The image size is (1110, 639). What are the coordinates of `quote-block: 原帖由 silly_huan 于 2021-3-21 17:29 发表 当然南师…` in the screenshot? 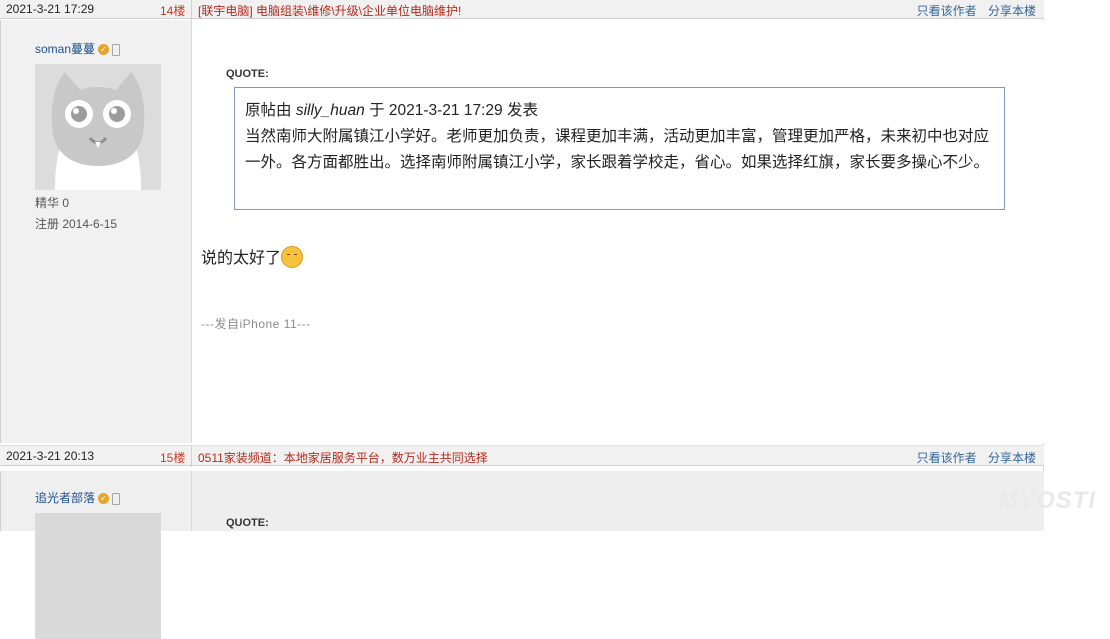 It's located at (619, 148).